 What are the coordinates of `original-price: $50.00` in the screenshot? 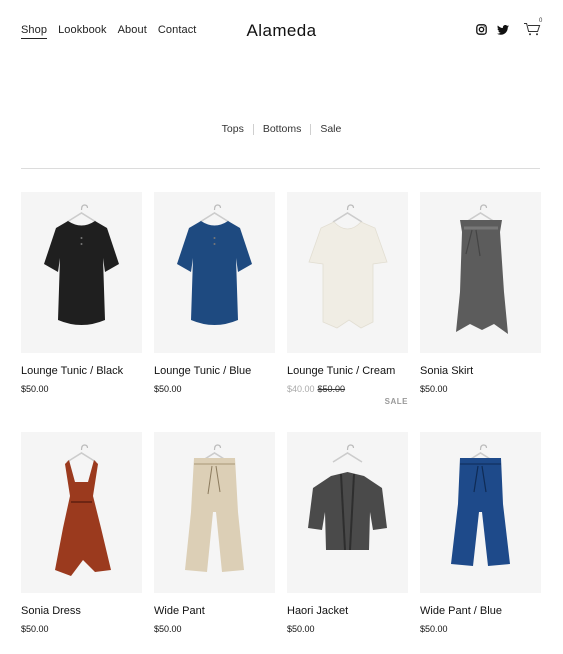 It's located at (331, 389).